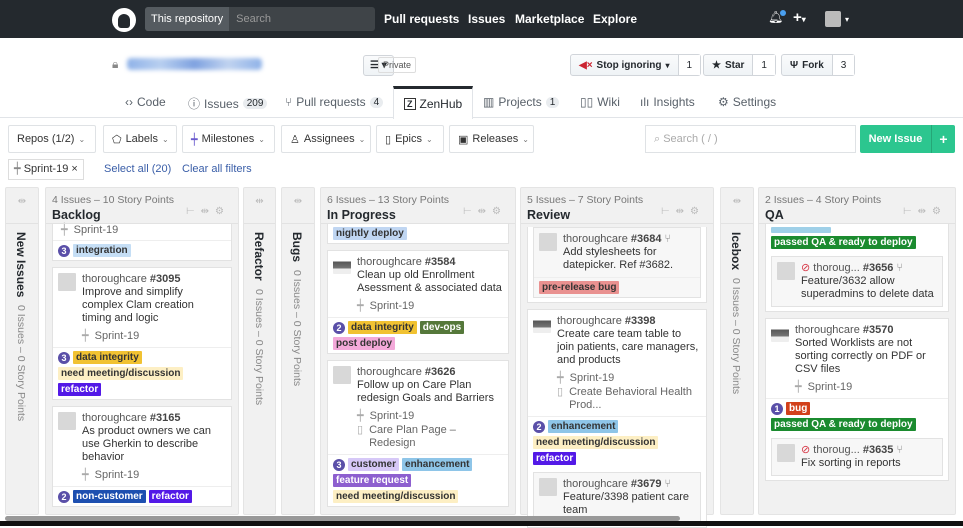 The width and height of the screenshot is (963, 528). Describe the element at coordinates (847, 19) in the screenshot. I see `chevron-down-icon: ▾` at that location.